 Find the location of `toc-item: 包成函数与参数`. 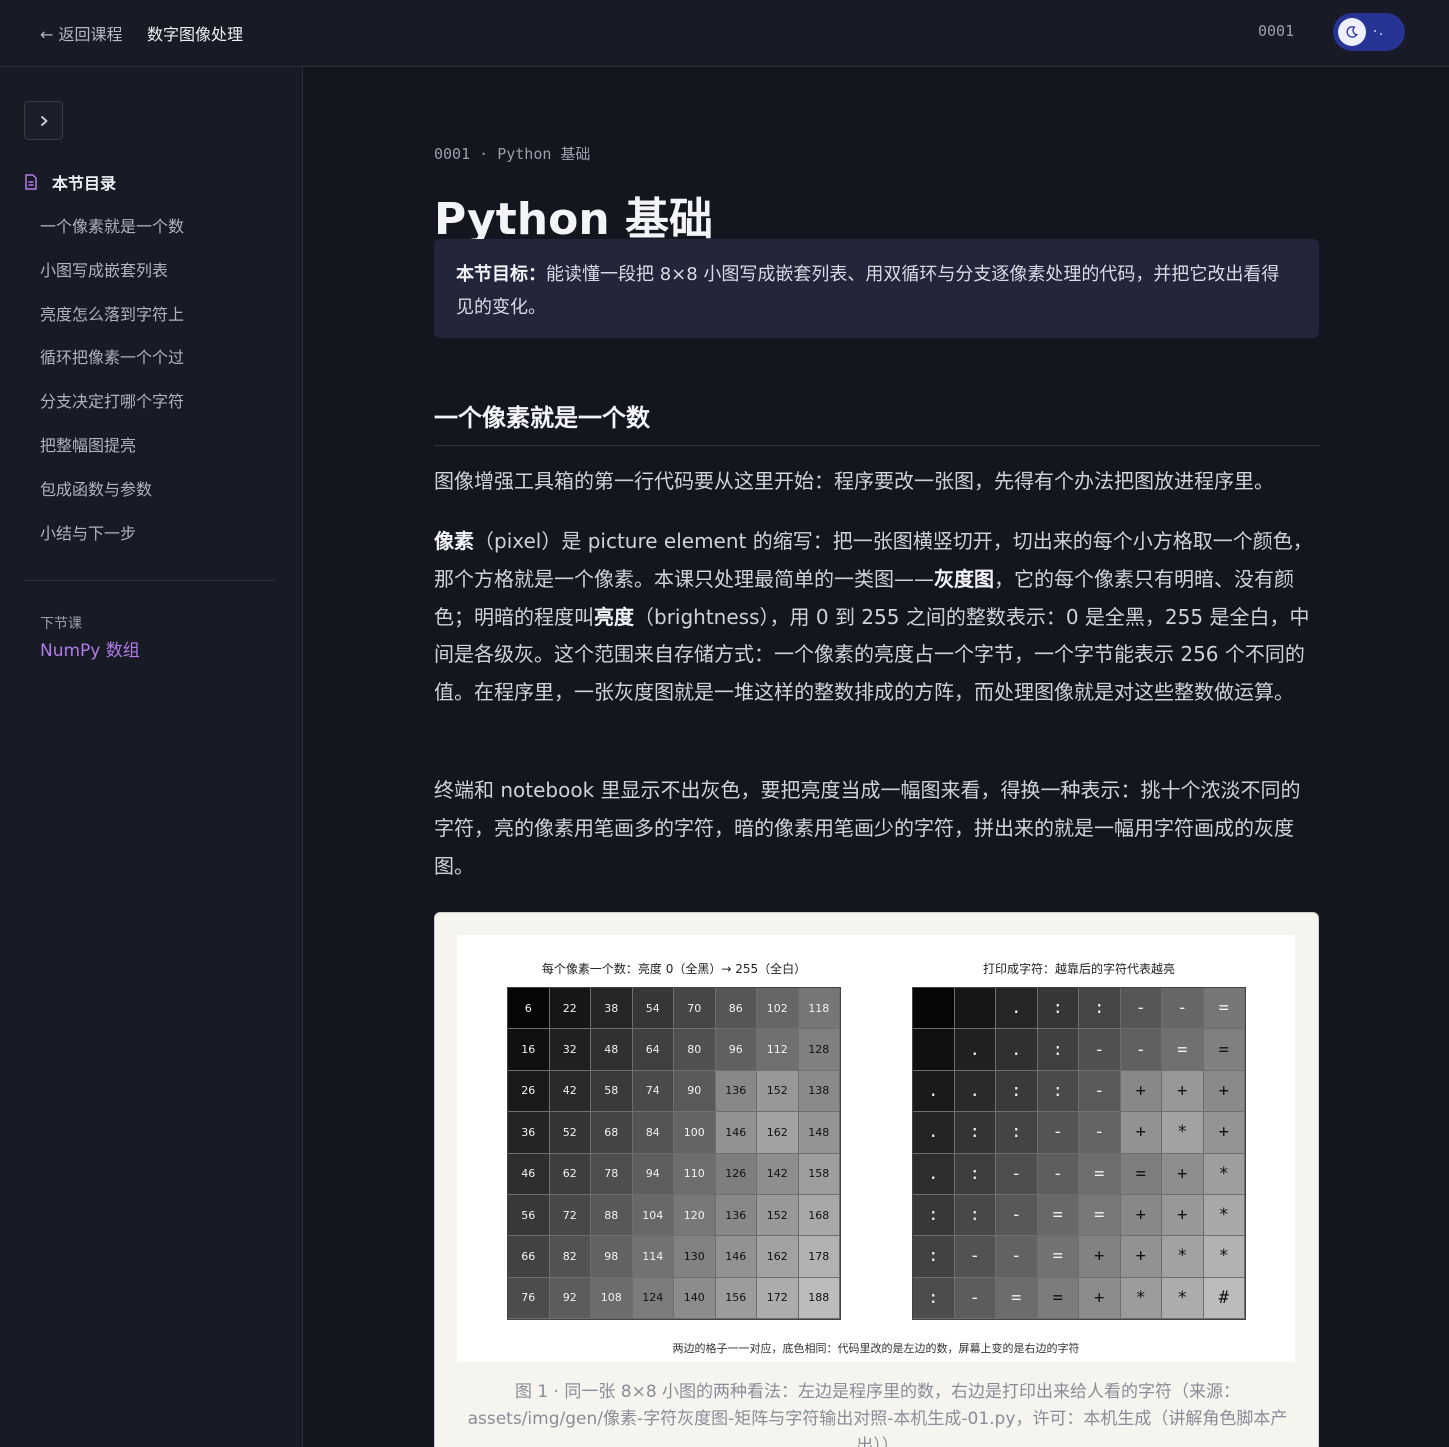

toc-item: 包成函数与参数 is located at coordinates (112, 498).